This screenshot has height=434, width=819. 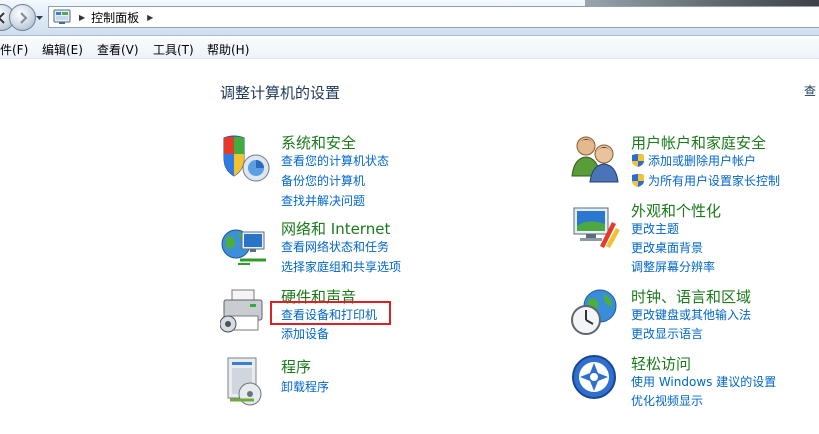 I want to click on category-title: 时钟、语言和区域, so click(x=691, y=296).